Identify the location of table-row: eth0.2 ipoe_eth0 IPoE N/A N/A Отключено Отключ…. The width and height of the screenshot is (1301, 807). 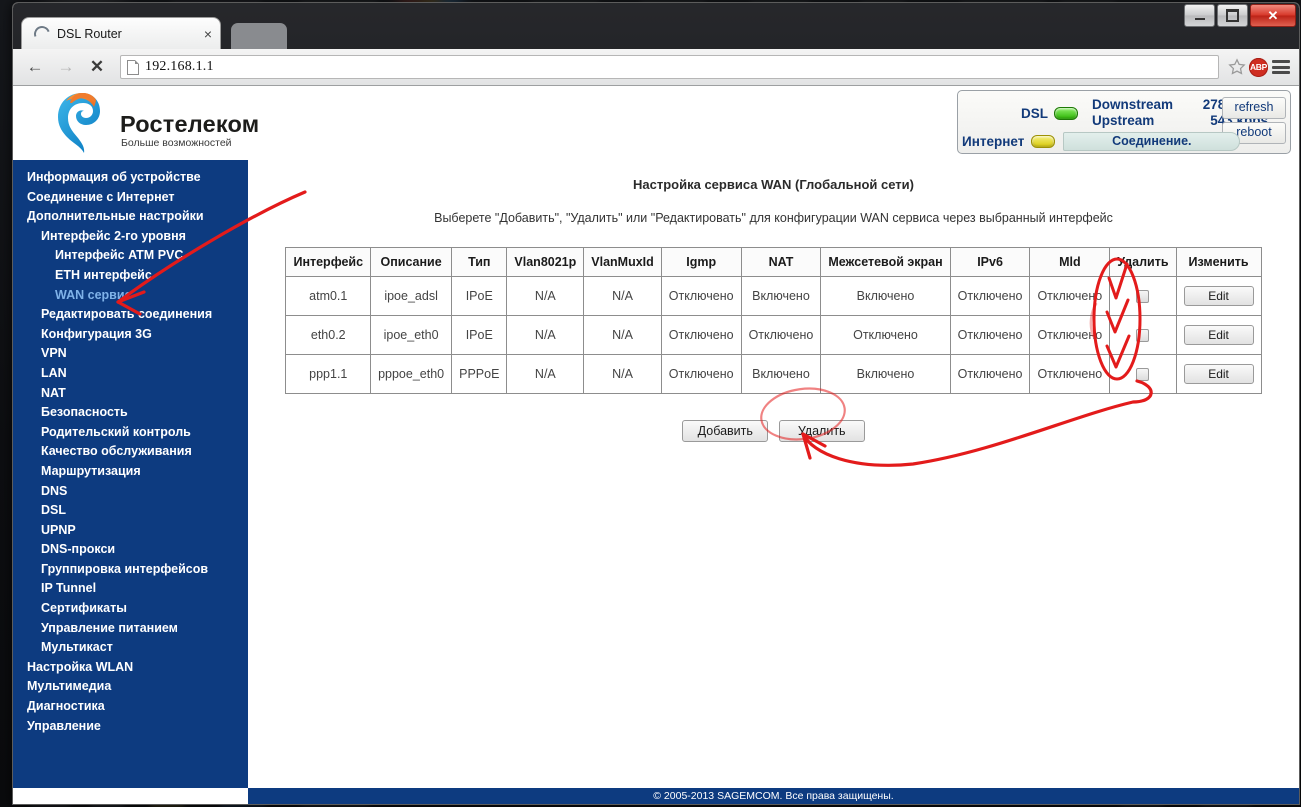
(773, 335).